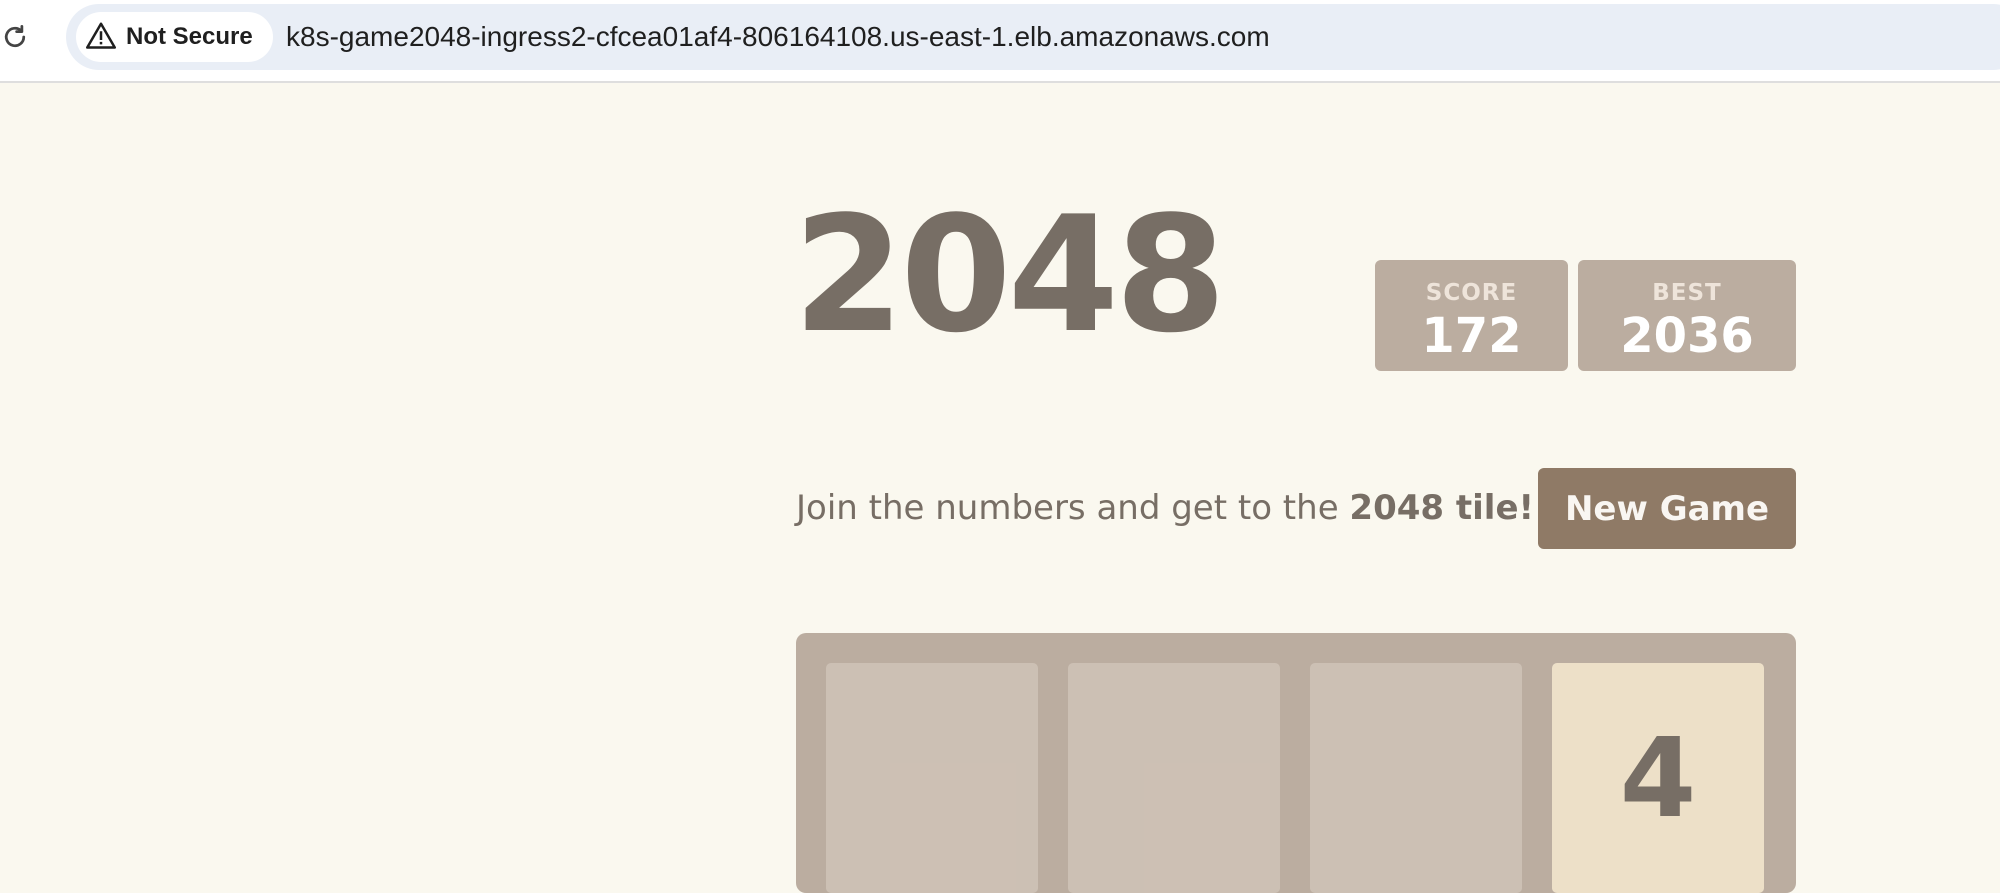 The width and height of the screenshot is (2000, 893). What do you see at coordinates (1471, 336) in the screenshot?
I see `score-value: 172` at bounding box center [1471, 336].